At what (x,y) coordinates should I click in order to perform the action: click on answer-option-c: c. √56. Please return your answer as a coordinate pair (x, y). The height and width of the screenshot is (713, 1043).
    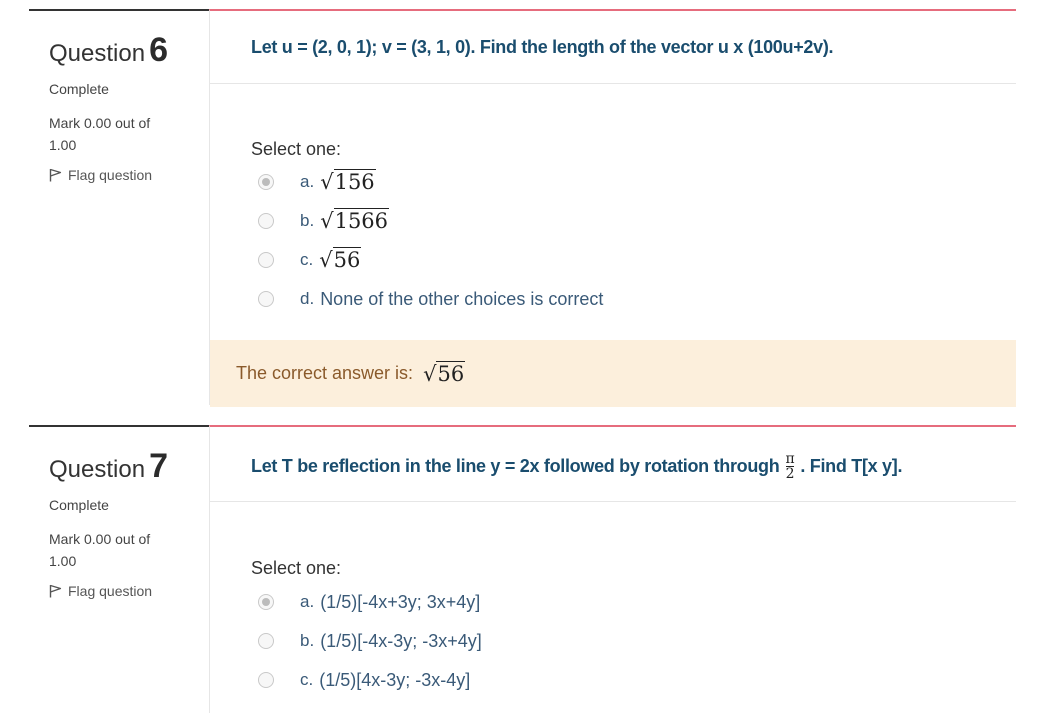
    Looking at the image, I should click on (310, 260).